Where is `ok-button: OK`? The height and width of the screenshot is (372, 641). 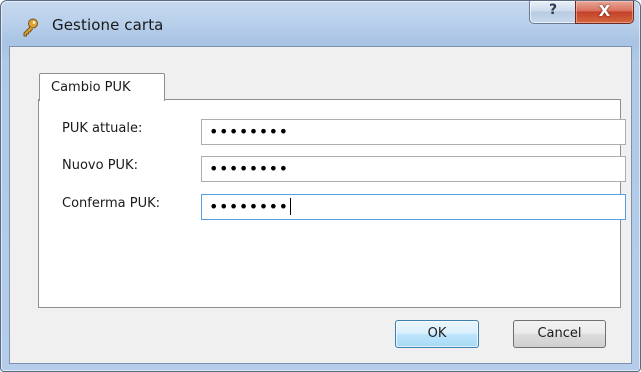
ok-button: OK is located at coordinates (437, 334).